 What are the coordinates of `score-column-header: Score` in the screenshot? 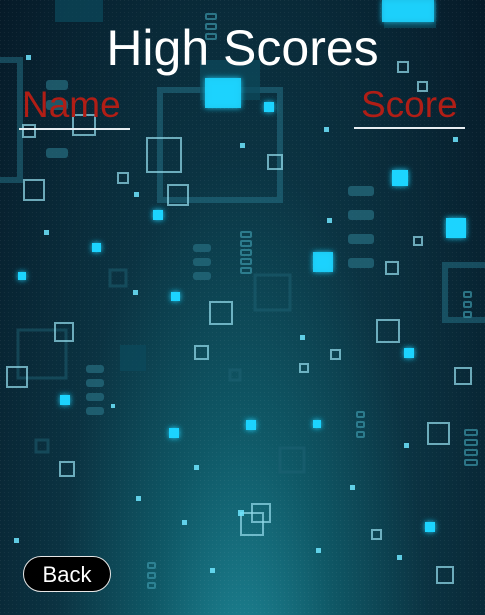 It's located at (409, 104).